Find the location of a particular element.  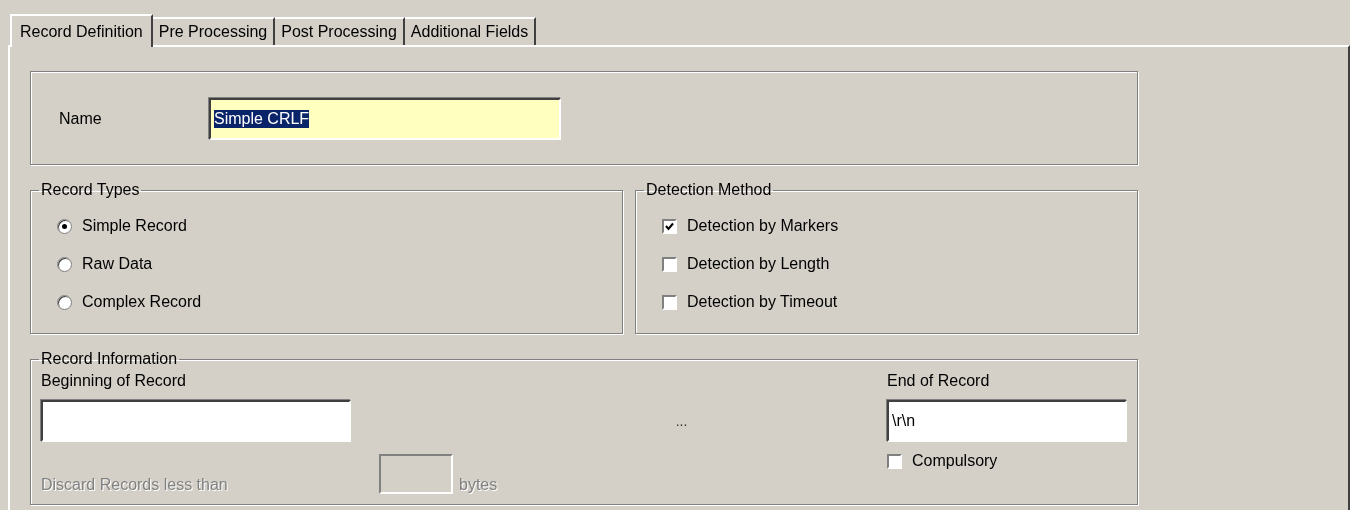

option-label: Raw Data is located at coordinates (117, 264).